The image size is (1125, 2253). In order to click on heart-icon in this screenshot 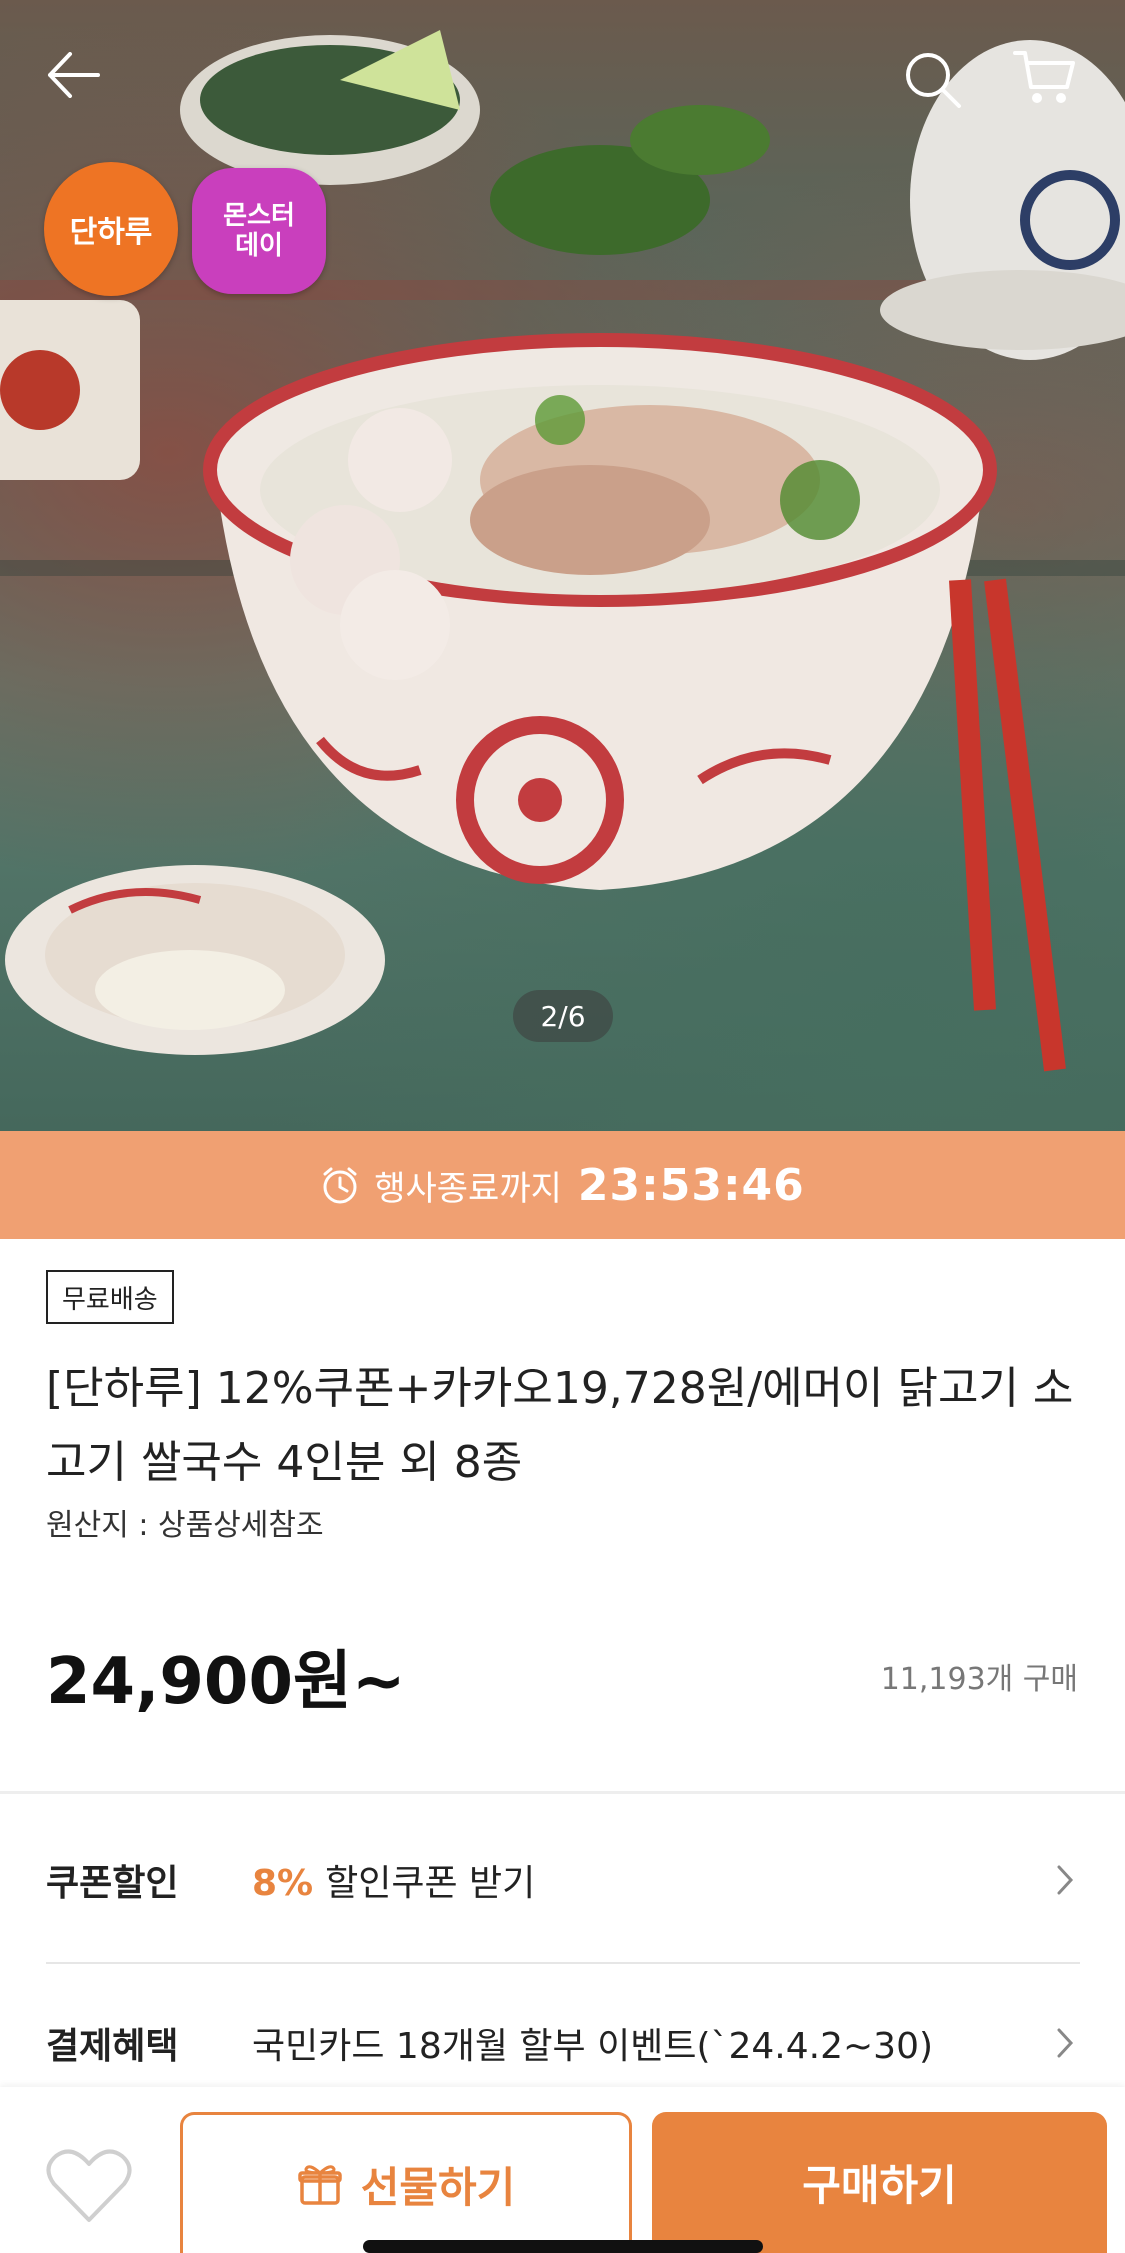, I will do `click(89, 2185)`.